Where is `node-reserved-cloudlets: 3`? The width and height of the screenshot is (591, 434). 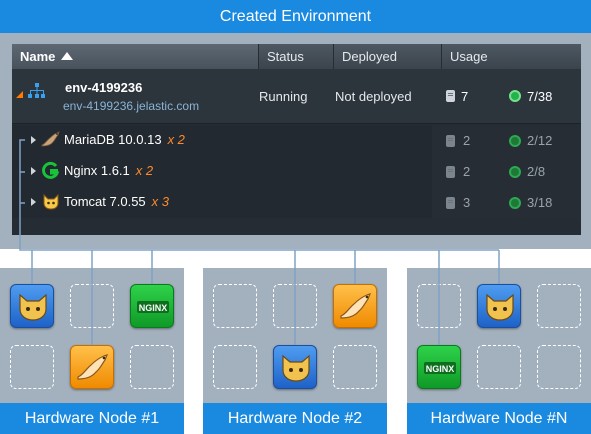
node-reserved-cloudlets: 3 is located at coordinates (467, 202).